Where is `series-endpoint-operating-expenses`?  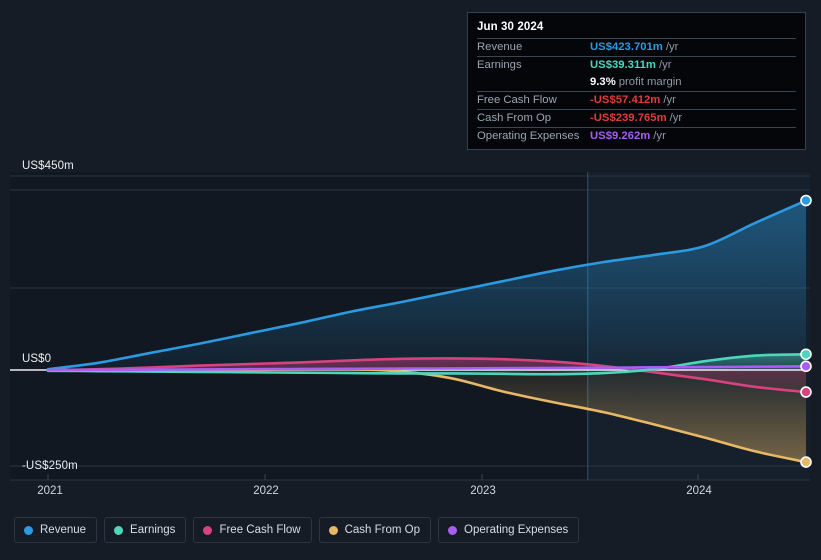
series-endpoint-operating-expenses is located at coordinates (806, 366).